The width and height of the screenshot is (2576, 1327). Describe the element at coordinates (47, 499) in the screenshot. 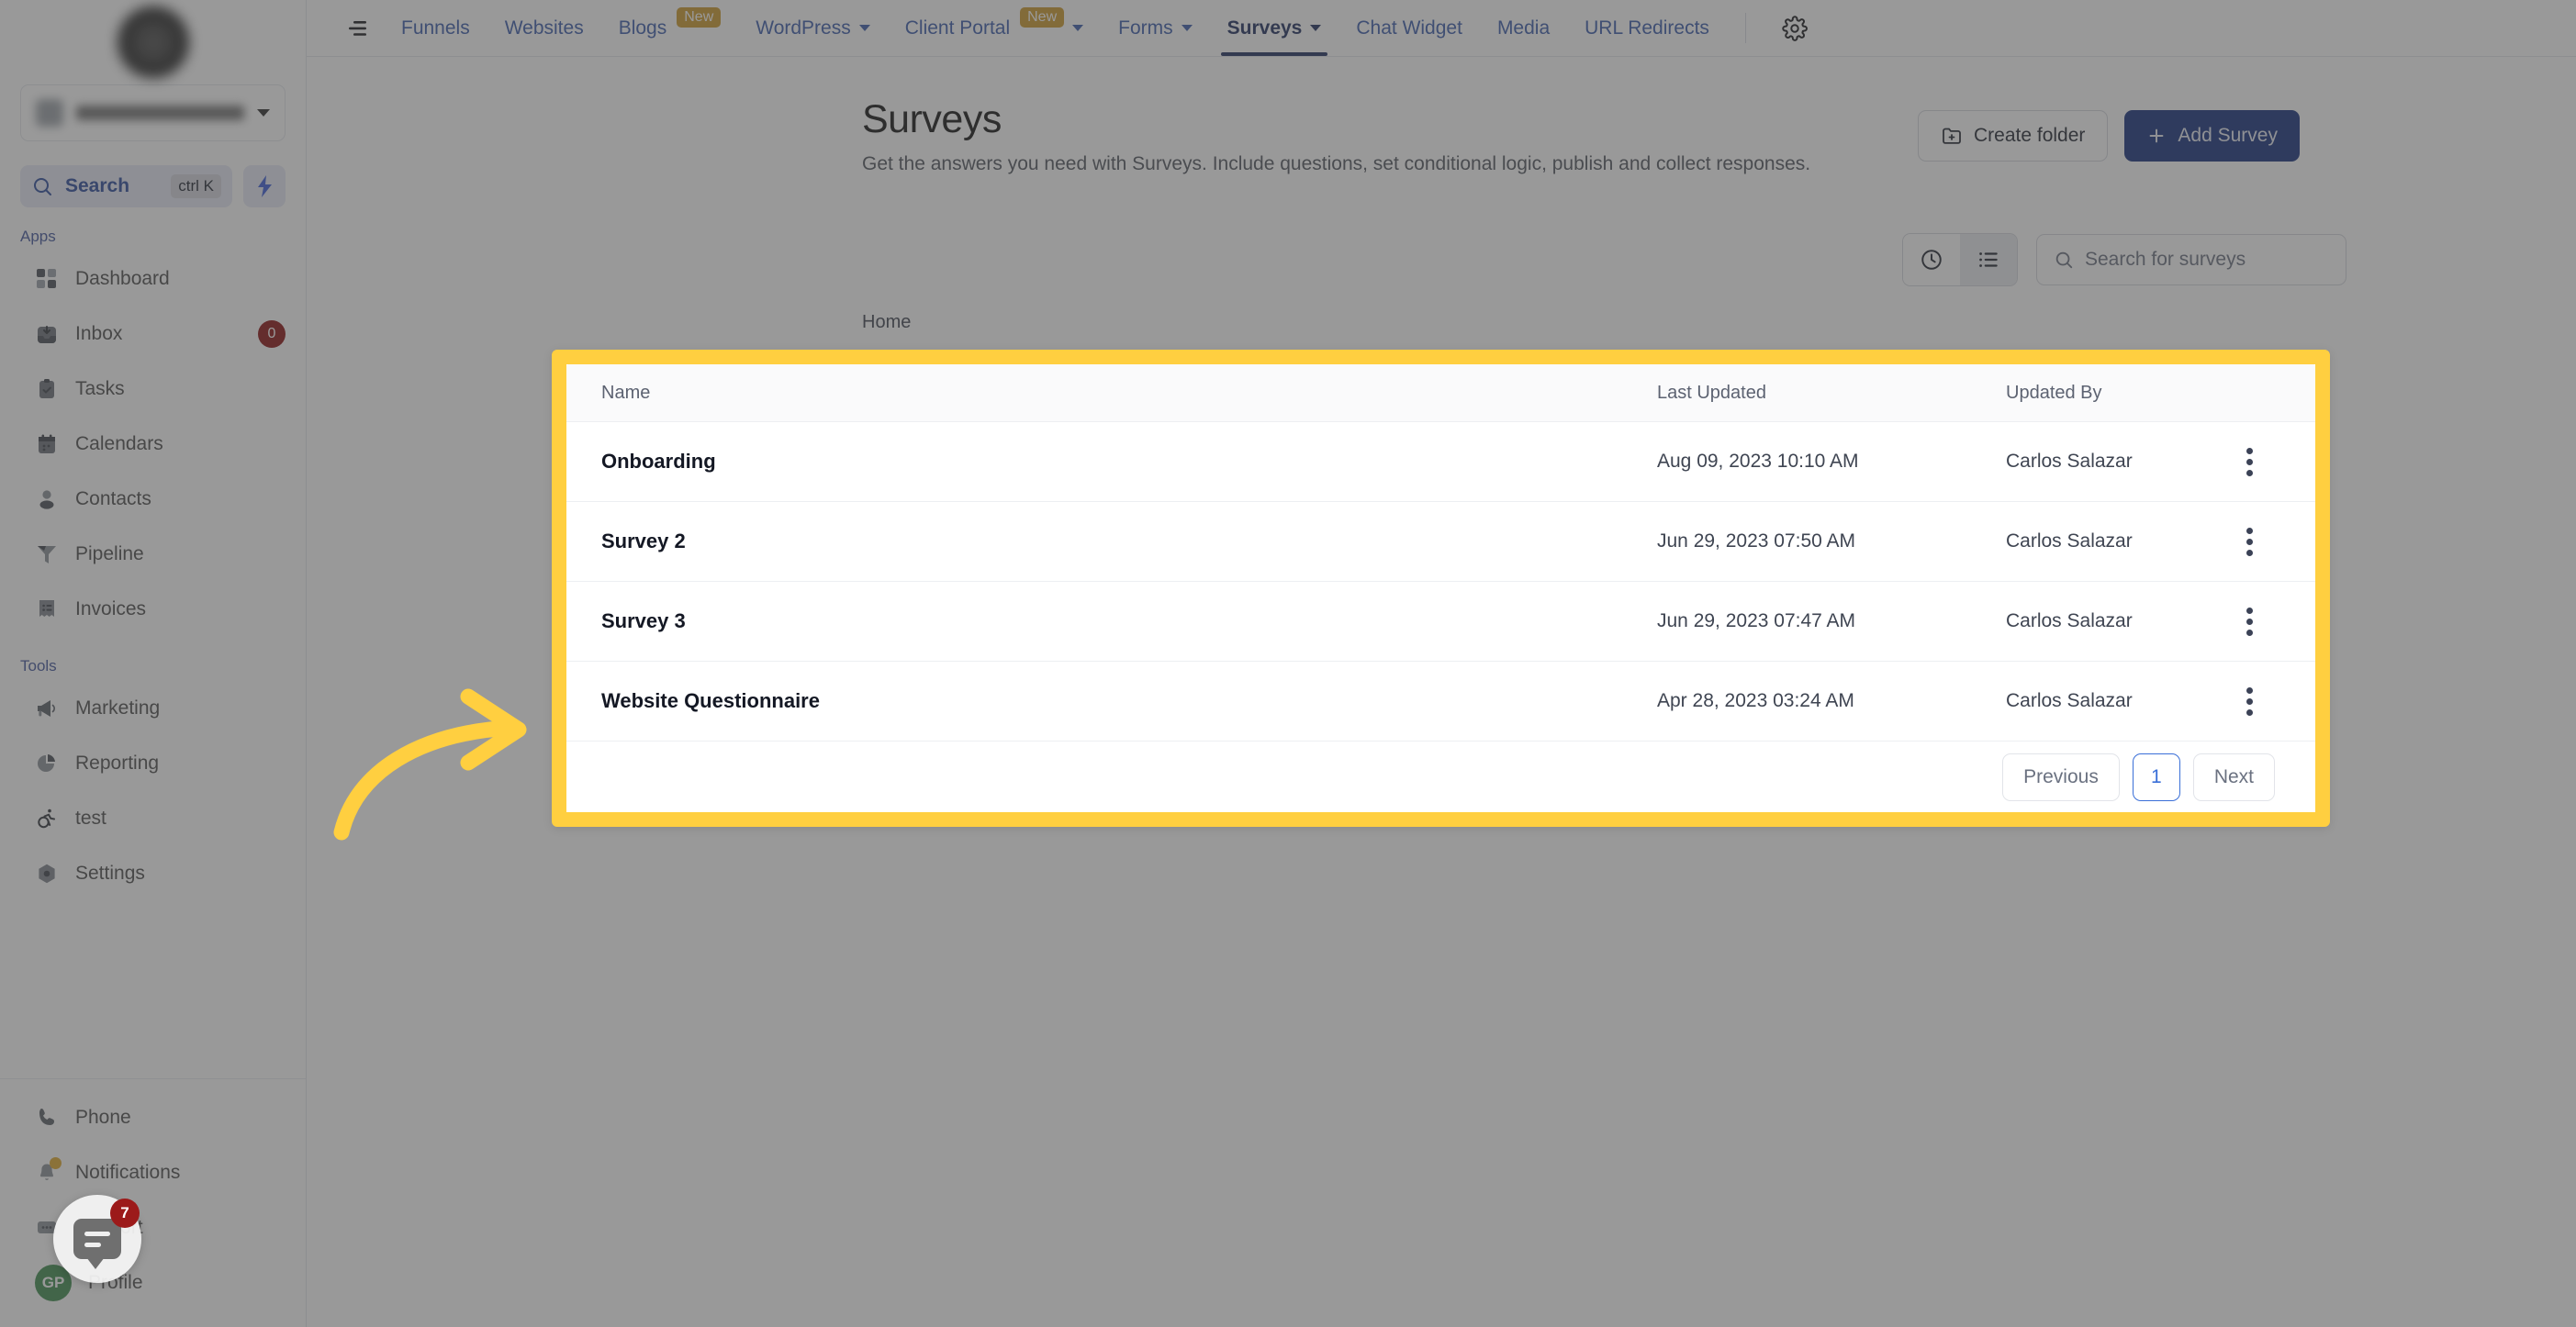

I see `contacts-person-icon` at that location.